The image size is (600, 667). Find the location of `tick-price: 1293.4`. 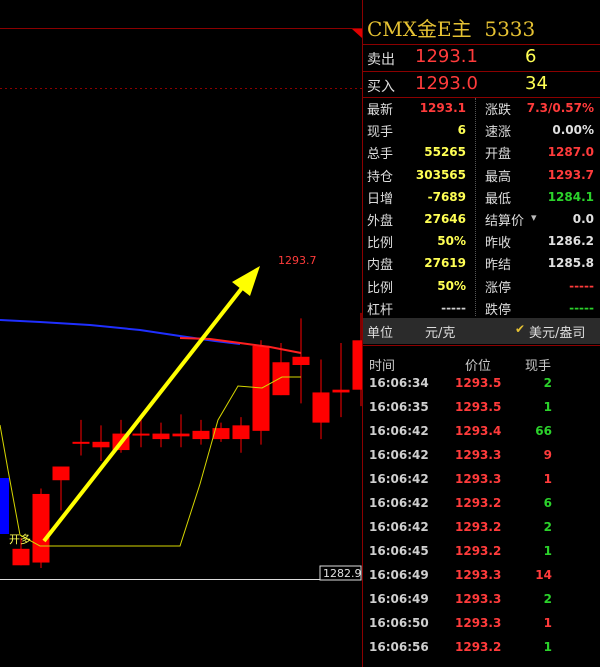

tick-price: 1293.4 is located at coordinates (478, 431).